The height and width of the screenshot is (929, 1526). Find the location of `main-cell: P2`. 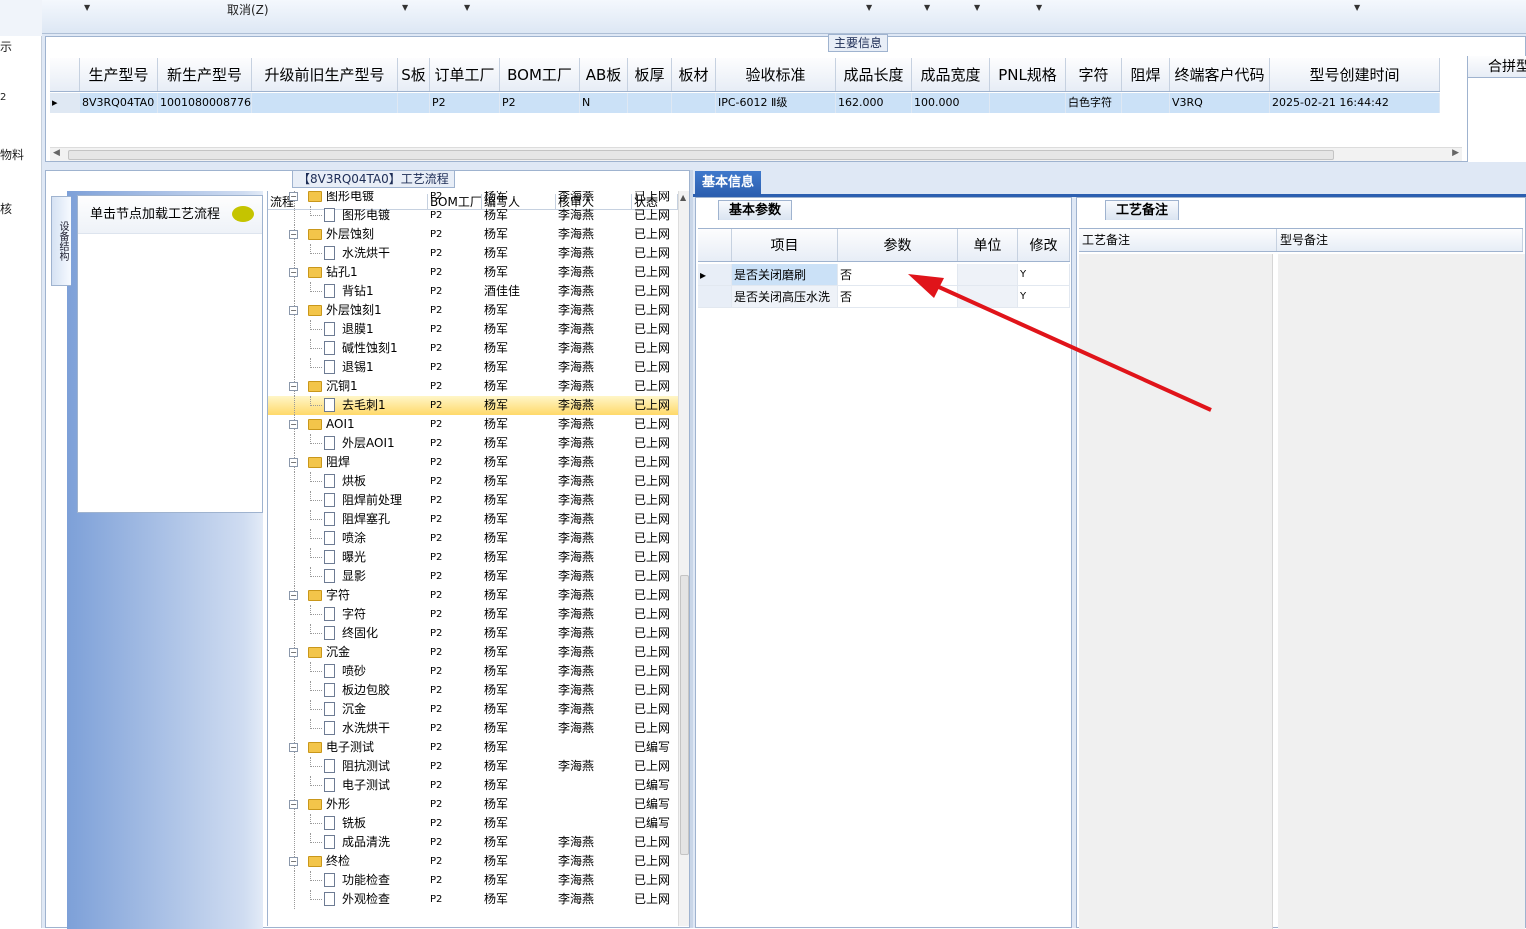

main-cell: P2 is located at coordinates (465, 103).